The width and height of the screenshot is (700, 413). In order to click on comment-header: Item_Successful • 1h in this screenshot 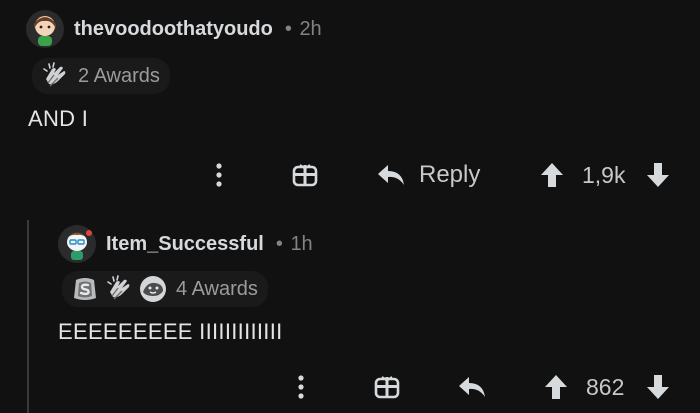, I will do `click(185, 244)`.